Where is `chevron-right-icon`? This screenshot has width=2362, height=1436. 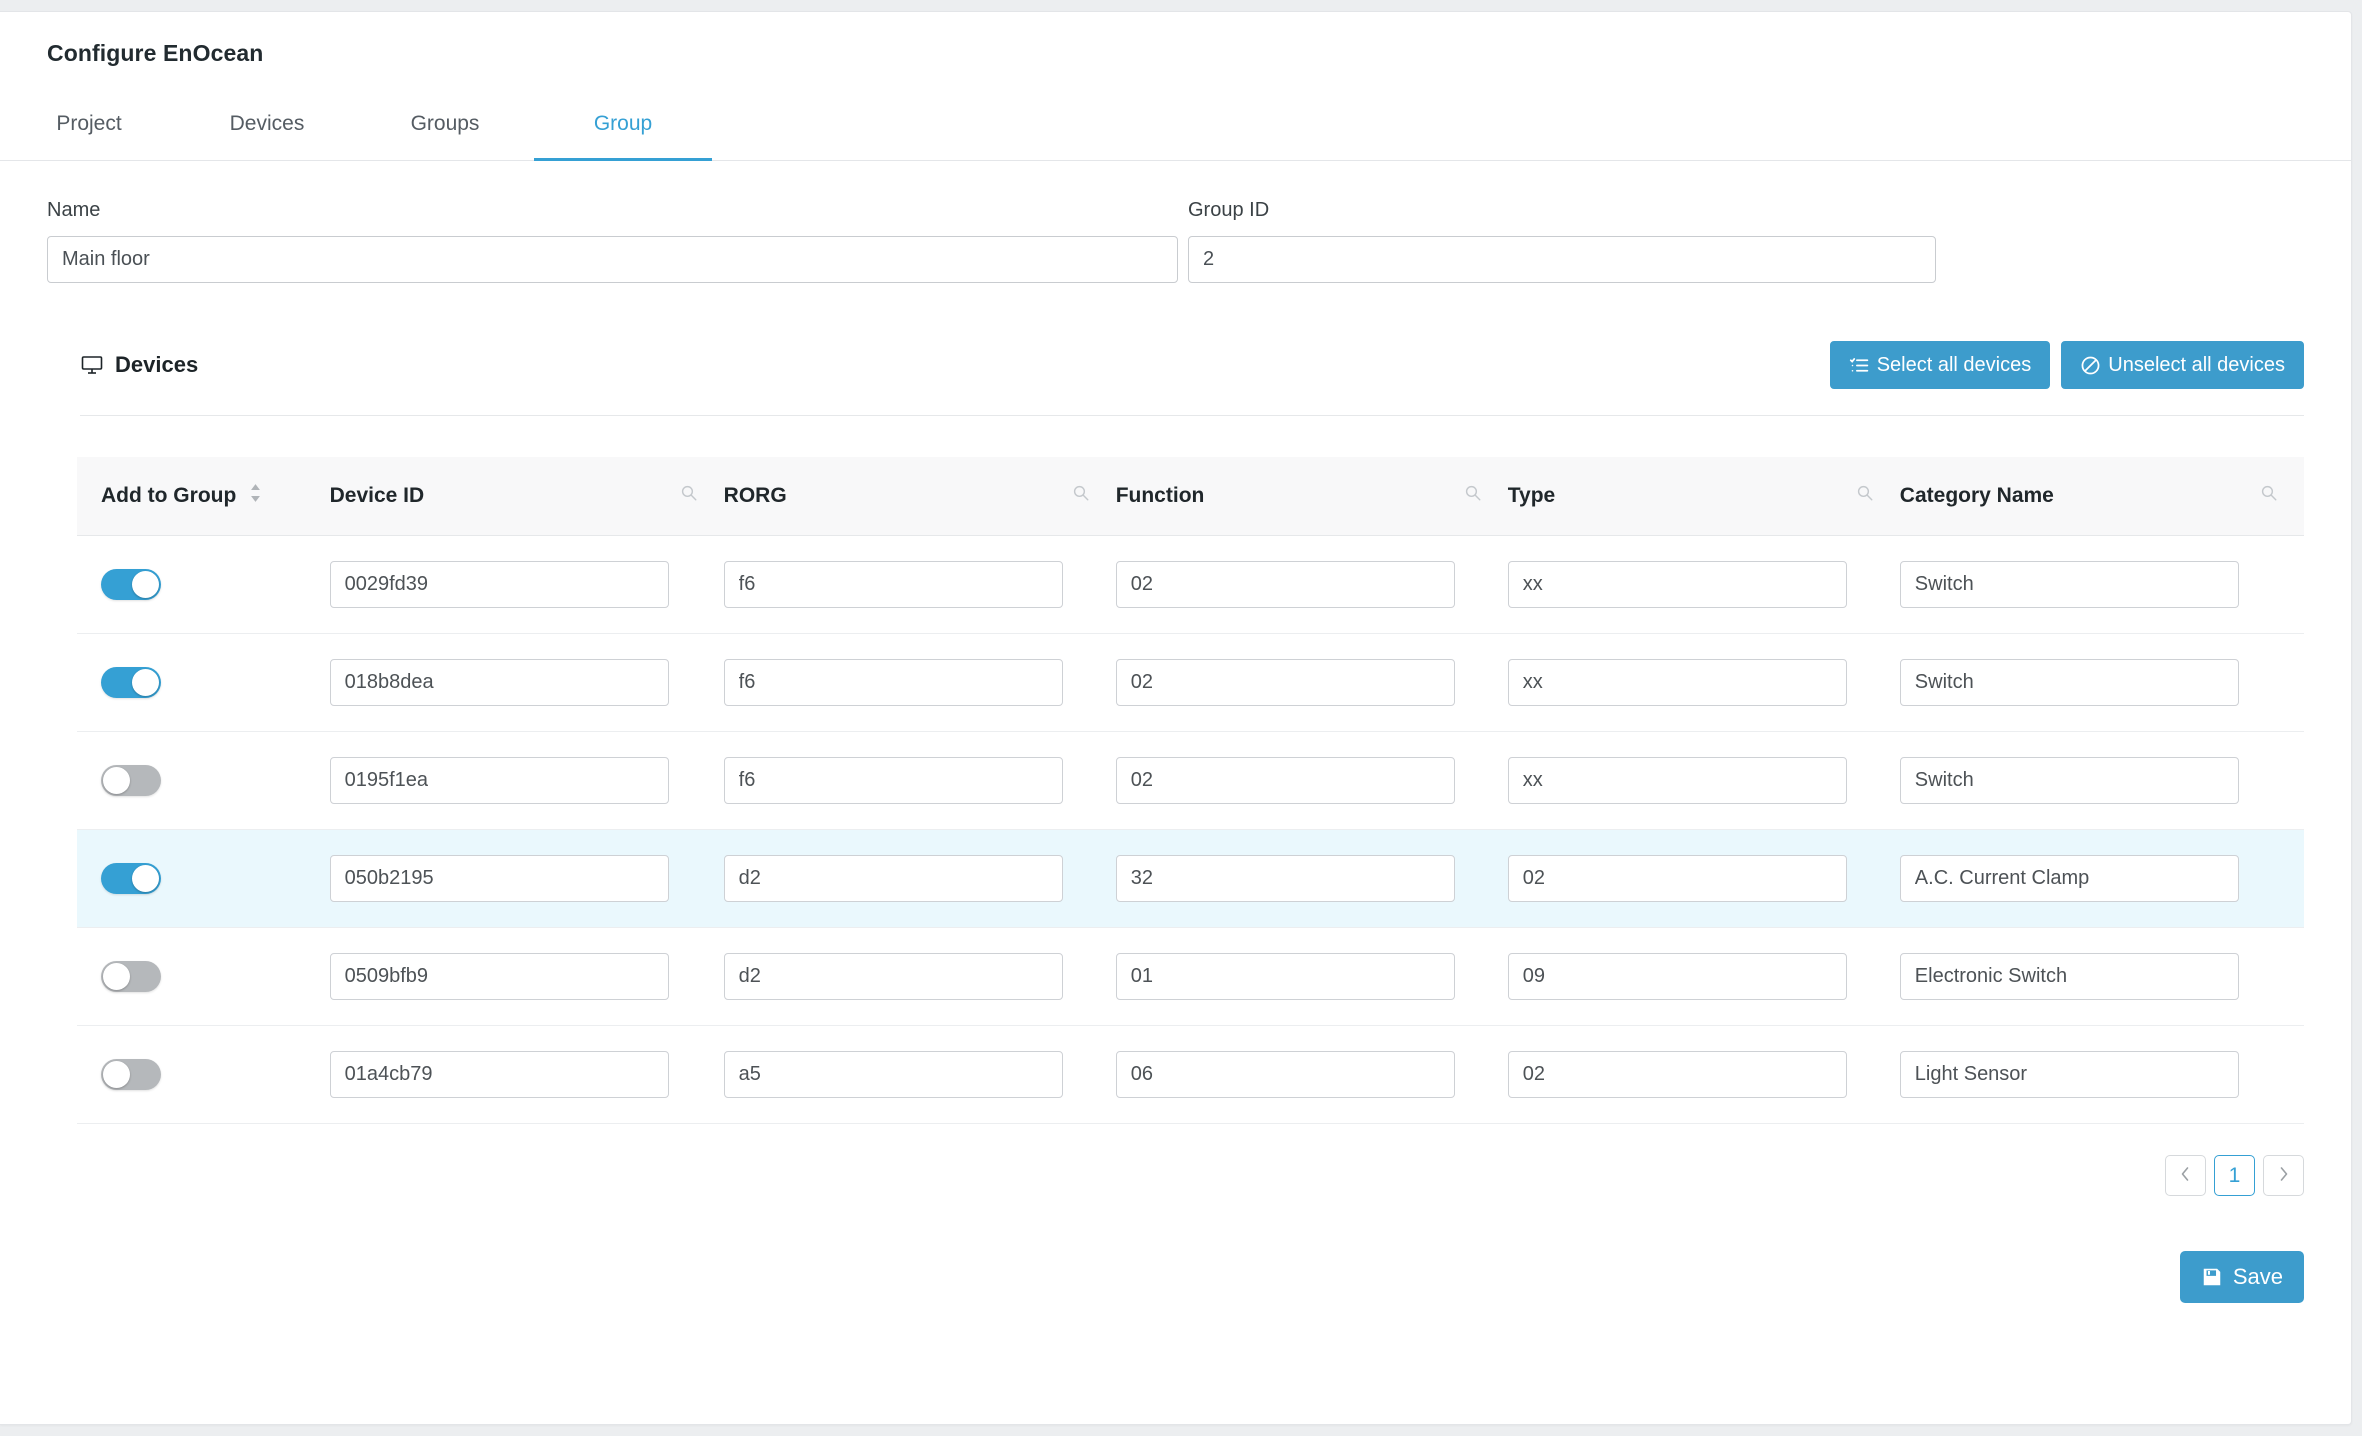 chevron-right-icon is located at coordinates (2283, 1176).